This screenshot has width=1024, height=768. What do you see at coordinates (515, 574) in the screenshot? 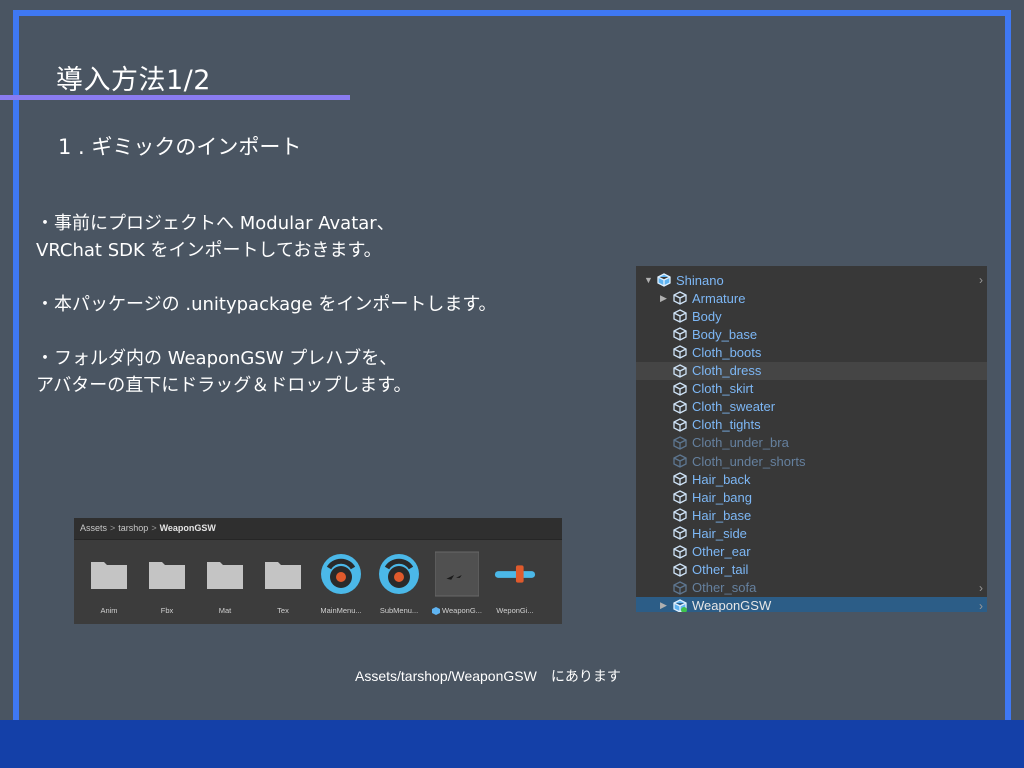
I see `parameters-icon` at bounding box center [515, 574].